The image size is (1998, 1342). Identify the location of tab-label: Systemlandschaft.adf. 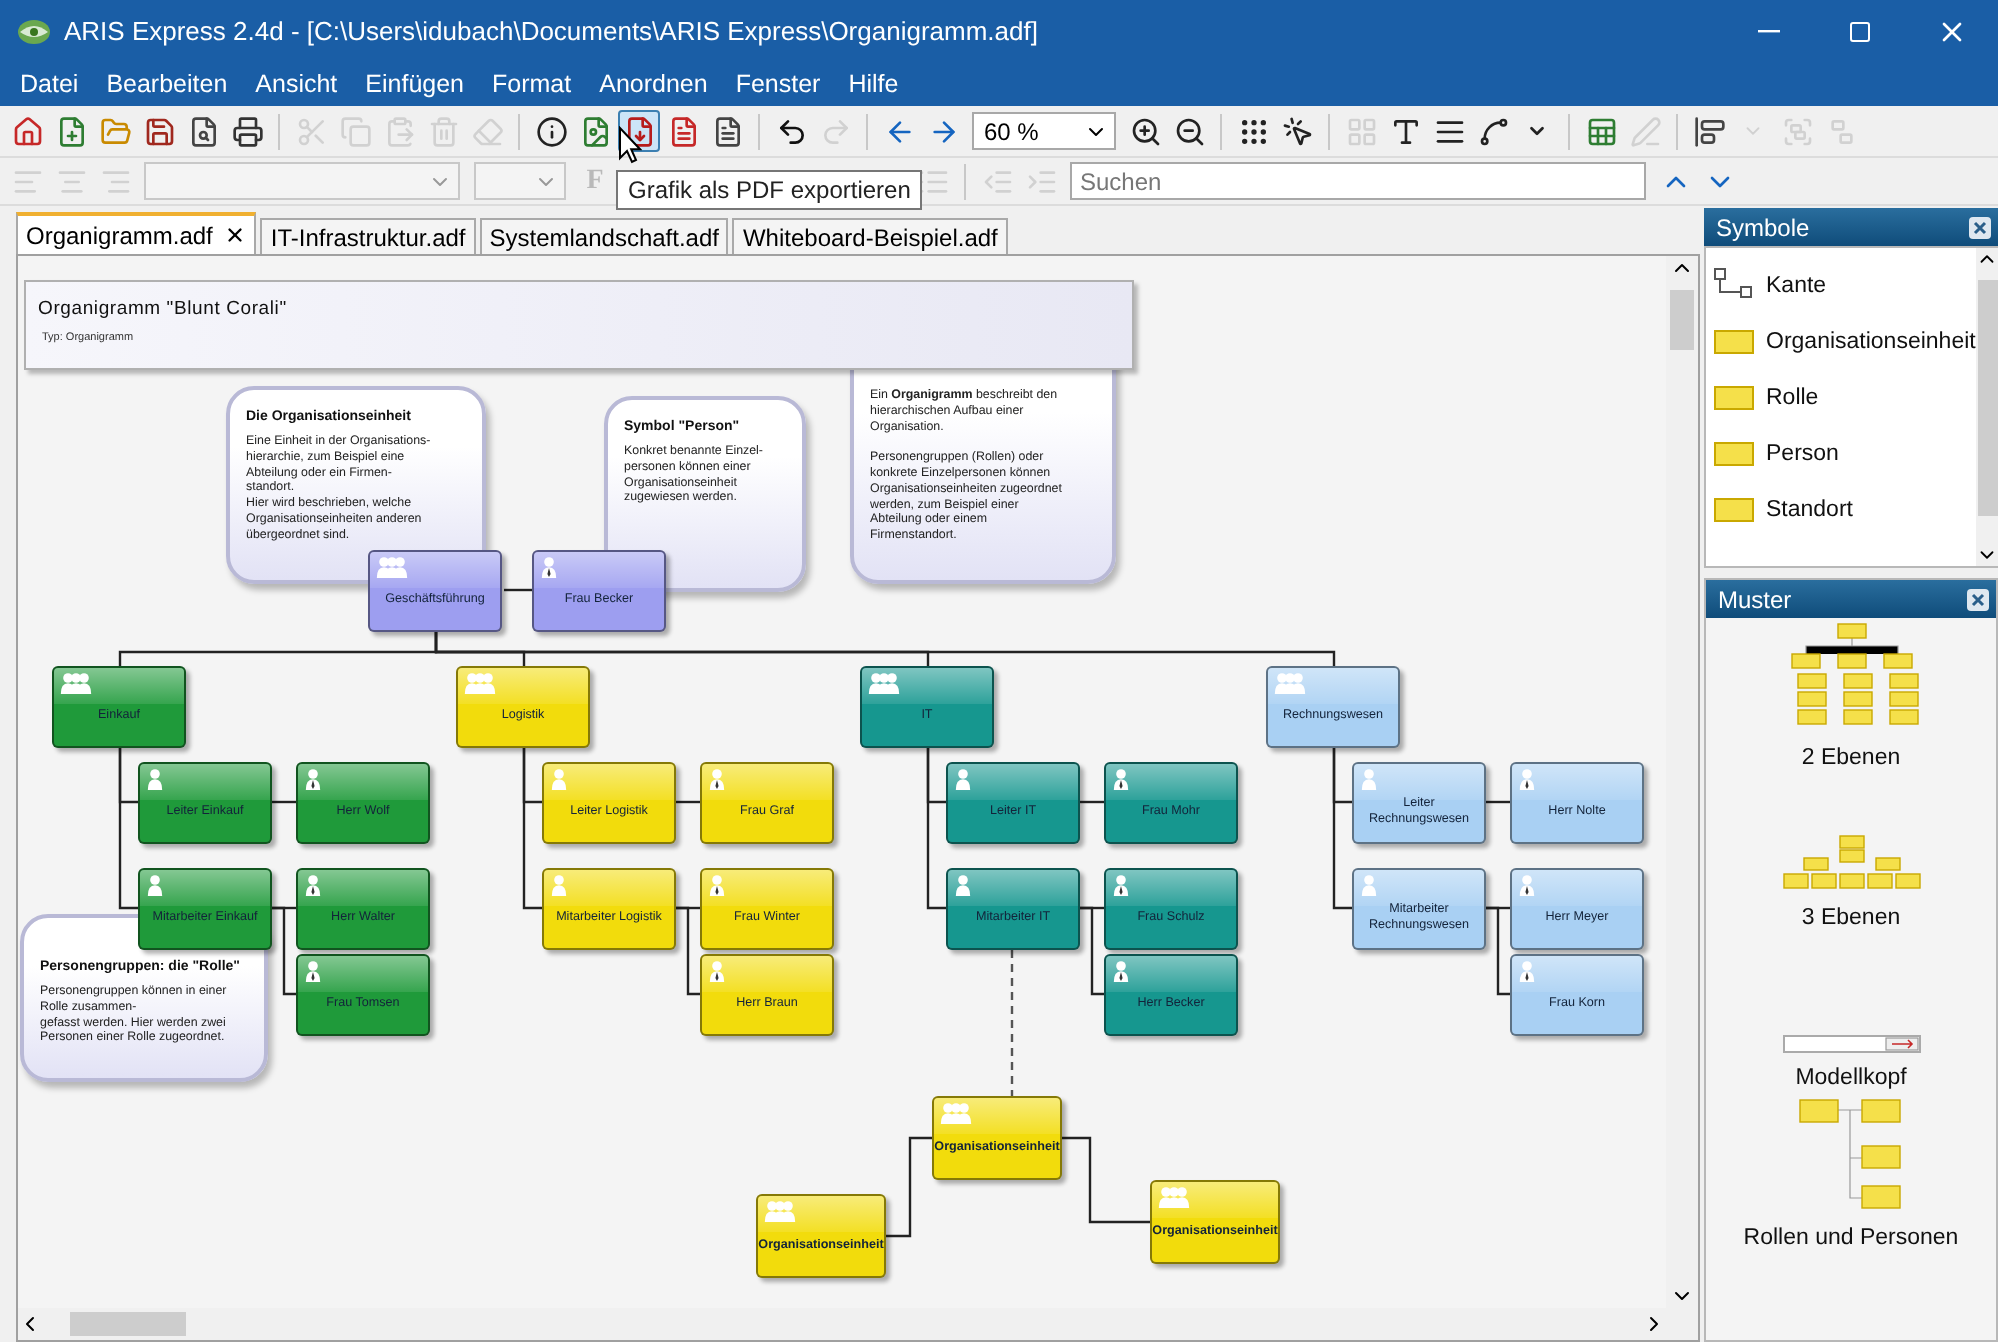
(604, 237).